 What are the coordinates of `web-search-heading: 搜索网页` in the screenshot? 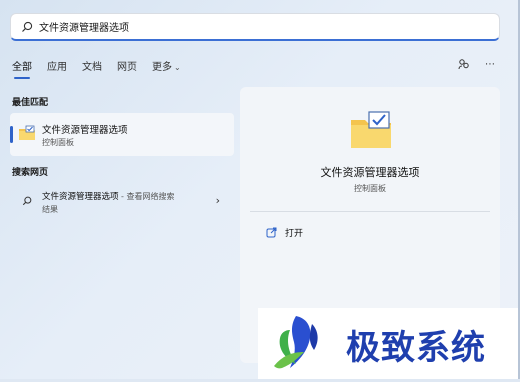 It's located at (30, 173).